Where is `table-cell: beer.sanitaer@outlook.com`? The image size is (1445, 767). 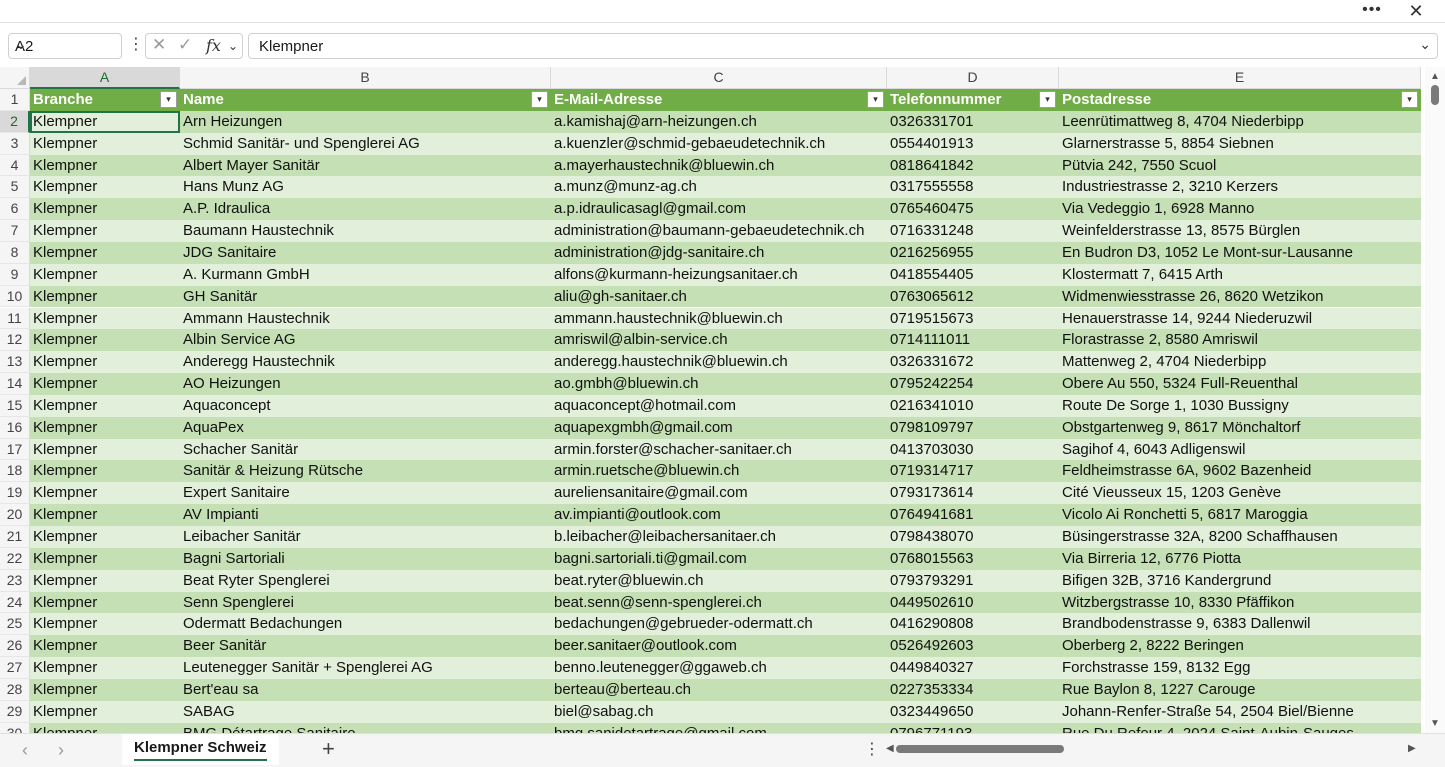 table-cell: beer.sanitaer@outlook.com is located at coordinates (719, 646).